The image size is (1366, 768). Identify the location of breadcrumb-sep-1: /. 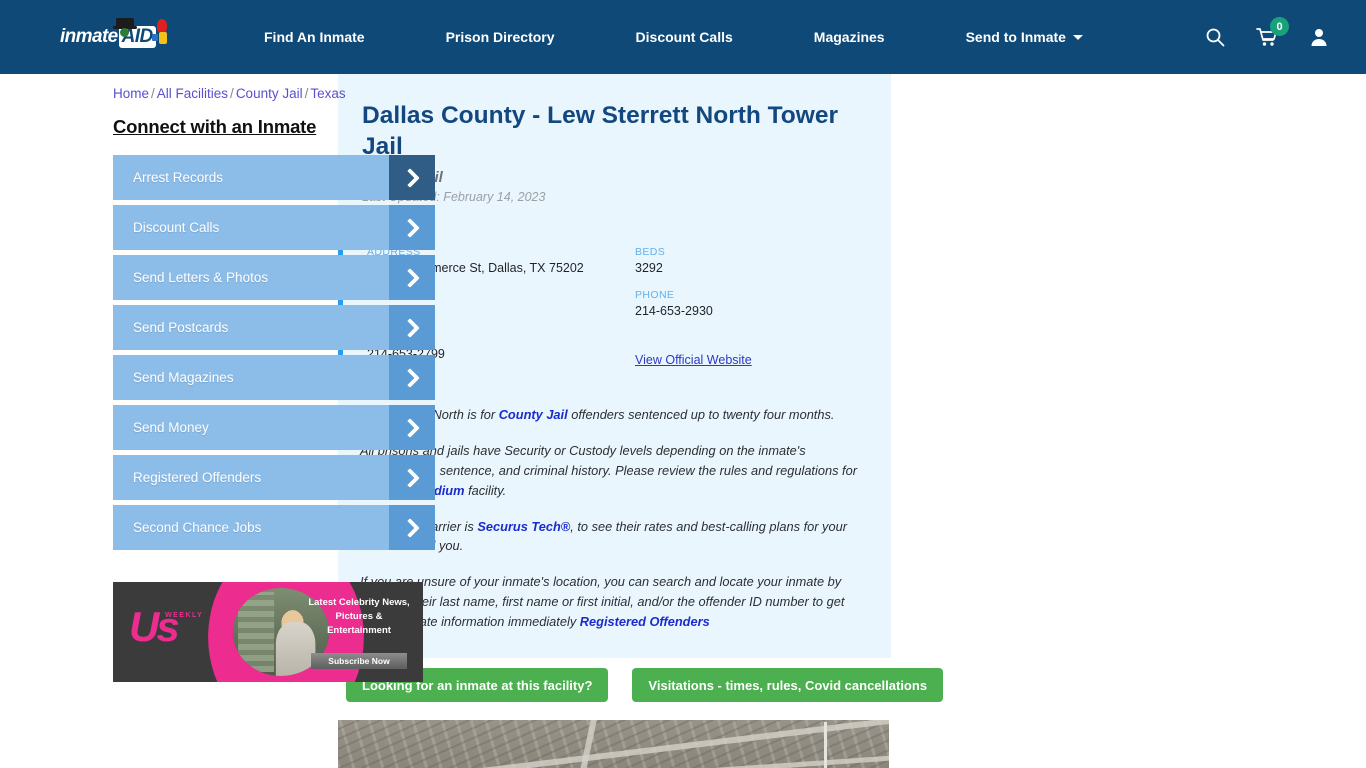
(153, 93).